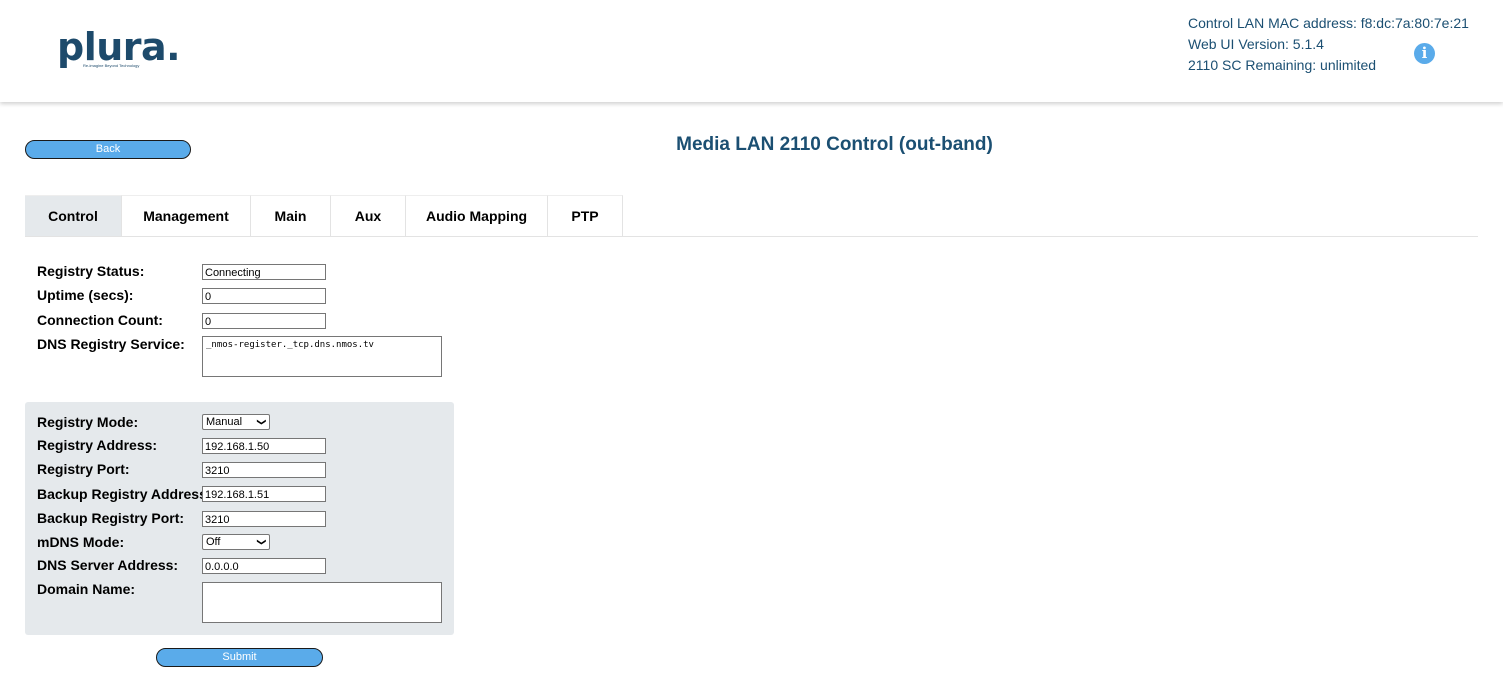 The width and height of the screenshot is (1503, 689). I want to click on registry-port-label: Registry Port:, so click(83, 469).